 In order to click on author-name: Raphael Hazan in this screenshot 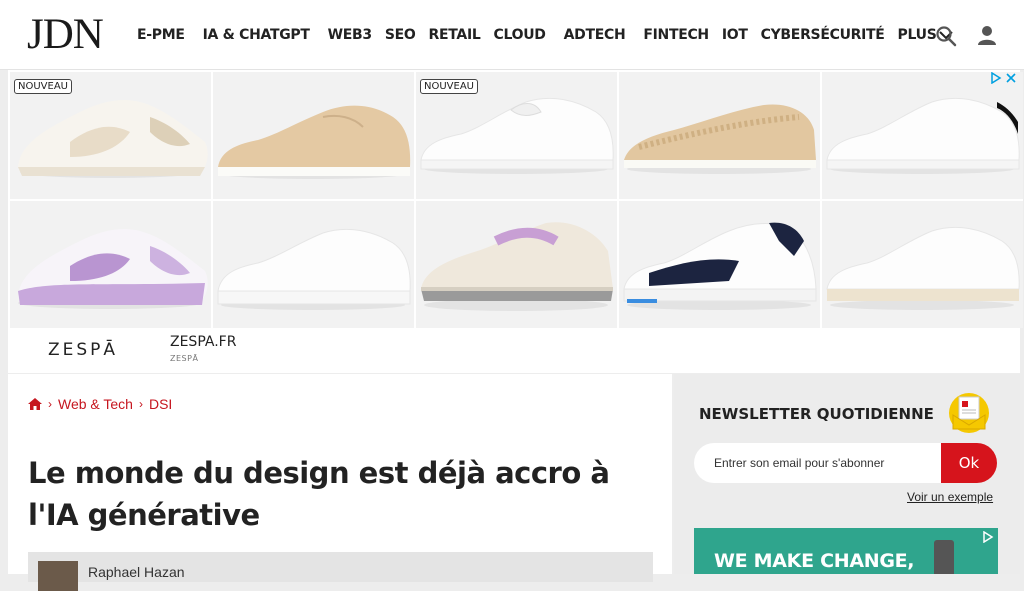, I will do `click(136, 572)`.